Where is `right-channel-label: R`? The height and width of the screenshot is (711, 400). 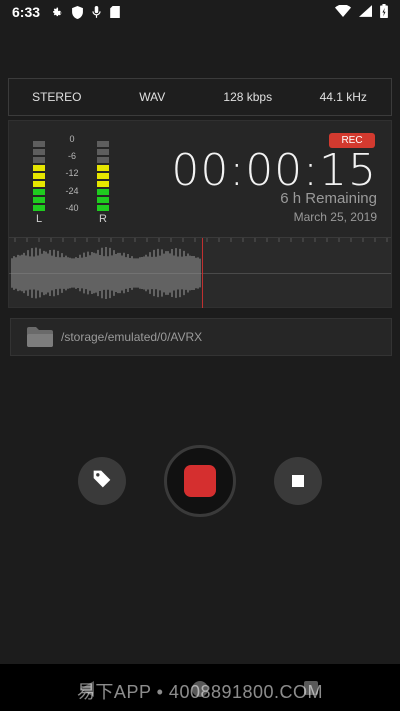
right-channel-label: R is located at coordinates (103, 219).